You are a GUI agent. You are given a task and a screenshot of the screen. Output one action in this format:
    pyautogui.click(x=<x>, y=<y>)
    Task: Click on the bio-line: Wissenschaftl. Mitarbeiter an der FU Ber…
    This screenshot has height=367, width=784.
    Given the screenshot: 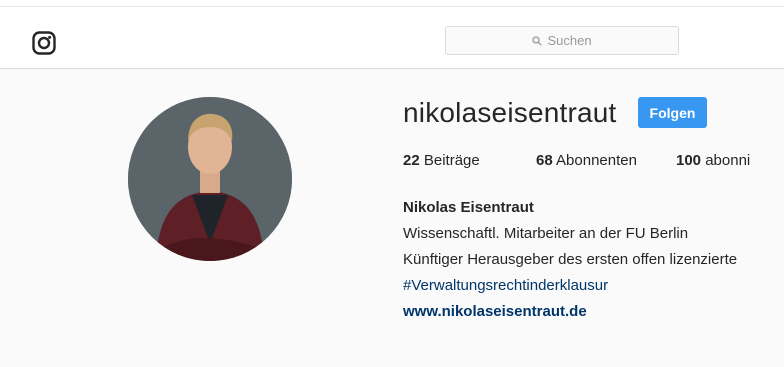 What is the action you would take?
    pyautogui.click(x=546, y=233)
    